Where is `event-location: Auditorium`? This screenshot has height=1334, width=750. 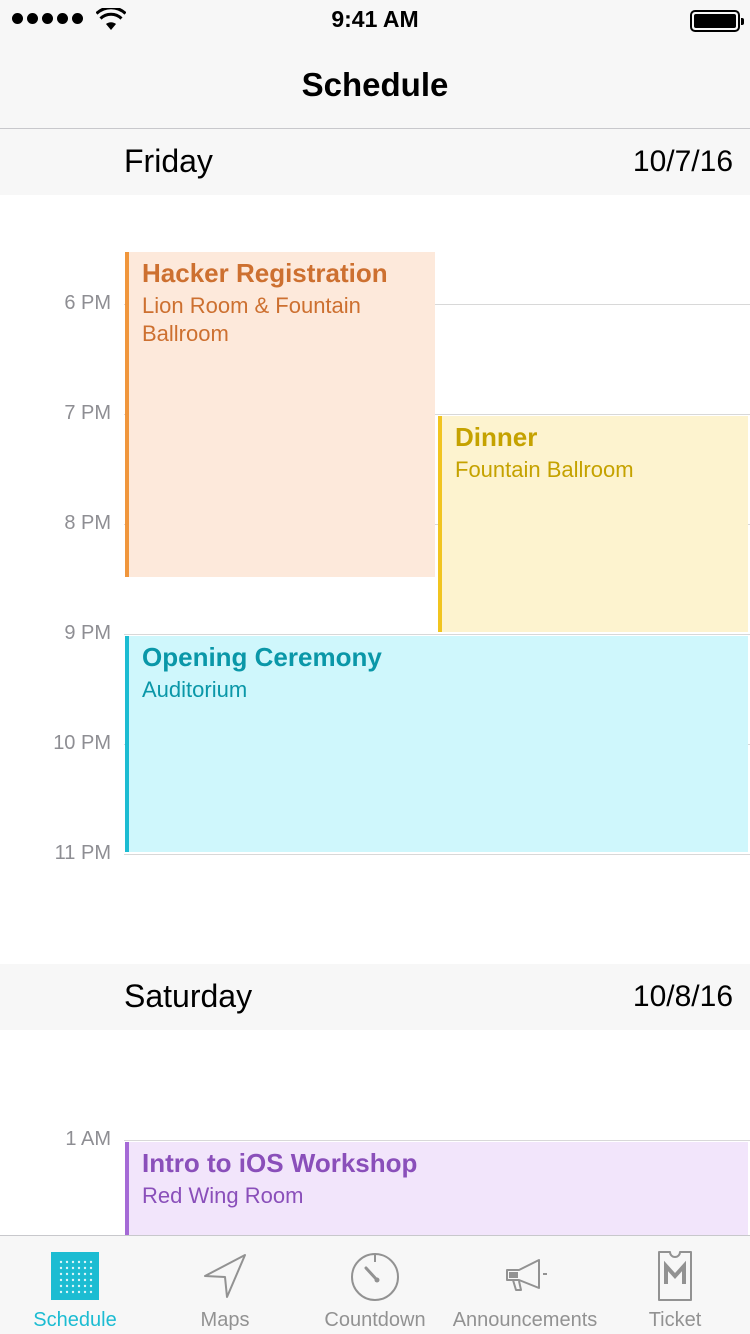 event-location: Auditorium is located at coordinates (195, 689).